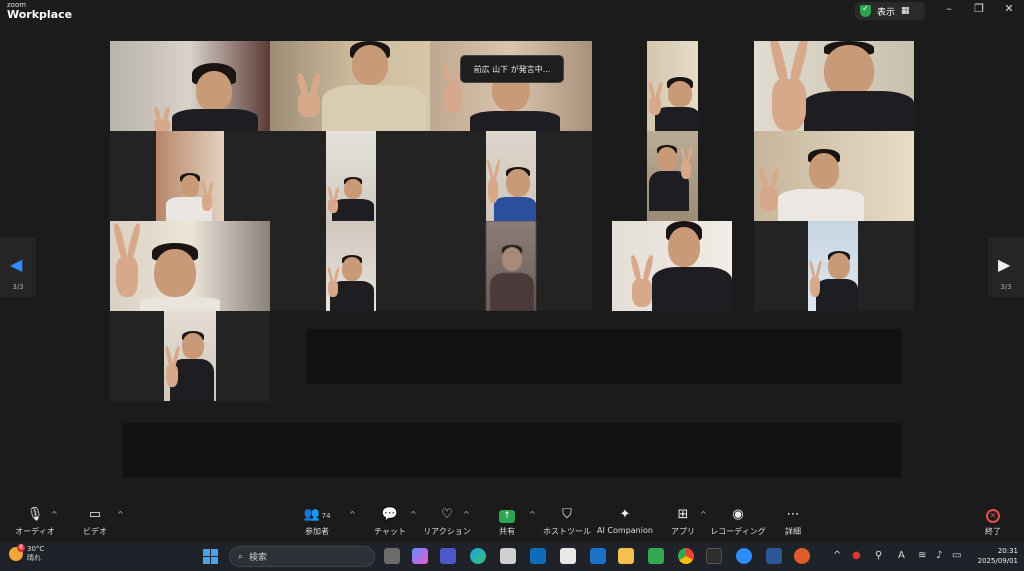  What do you see at coordinates (512, 12) in the screenshot?
I see `title-bar: zoom Workplace 表示 ▦ – ❐ ✕` at bounding box center [512, 12].